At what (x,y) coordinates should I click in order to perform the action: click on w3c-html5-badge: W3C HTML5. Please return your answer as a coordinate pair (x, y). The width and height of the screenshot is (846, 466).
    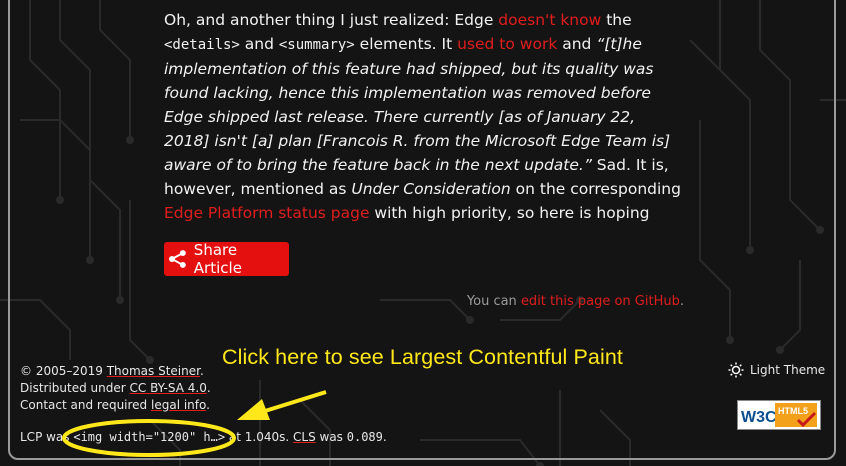
    Looking at the image, I should click on (779, 415).